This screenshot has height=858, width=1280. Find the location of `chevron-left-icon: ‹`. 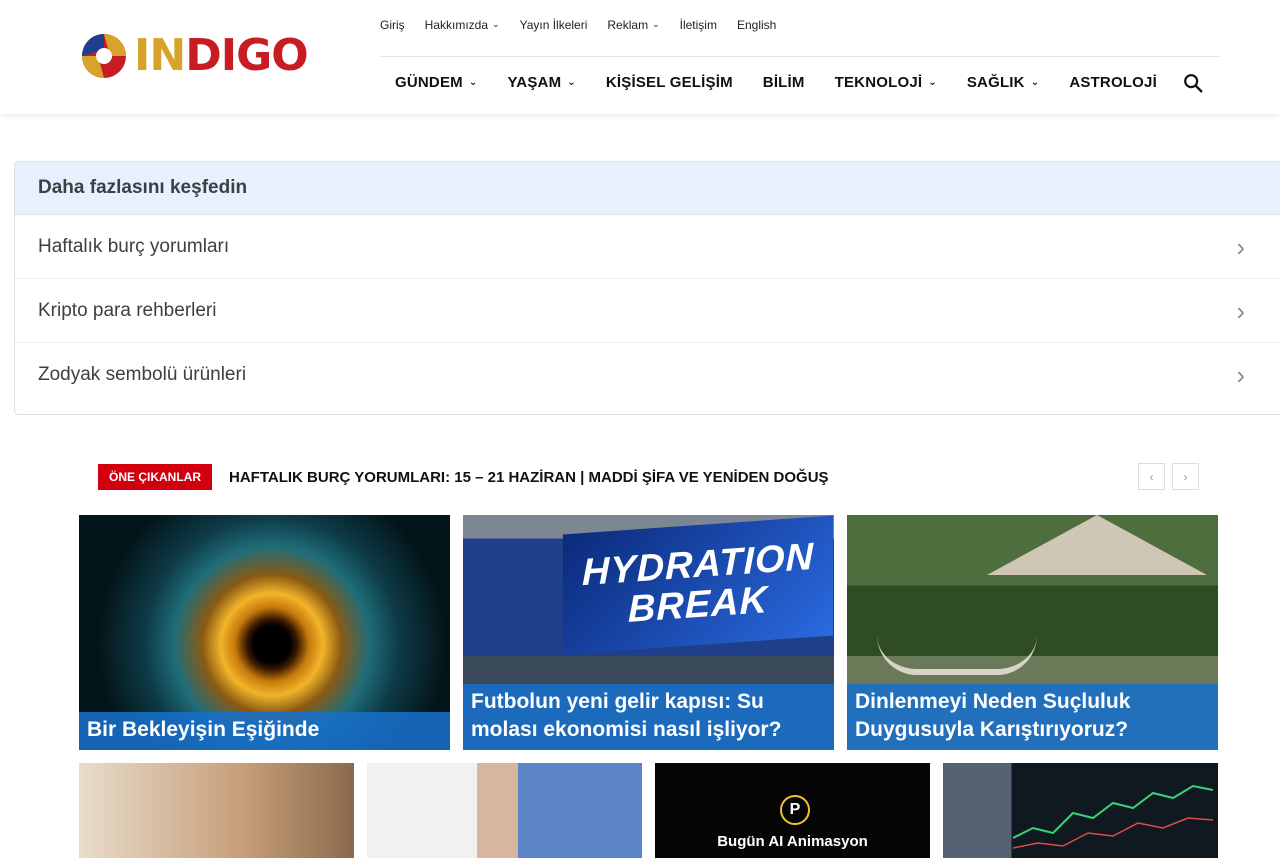

chevron-left-icon: ‹ is located at coordinates (1151, 476).